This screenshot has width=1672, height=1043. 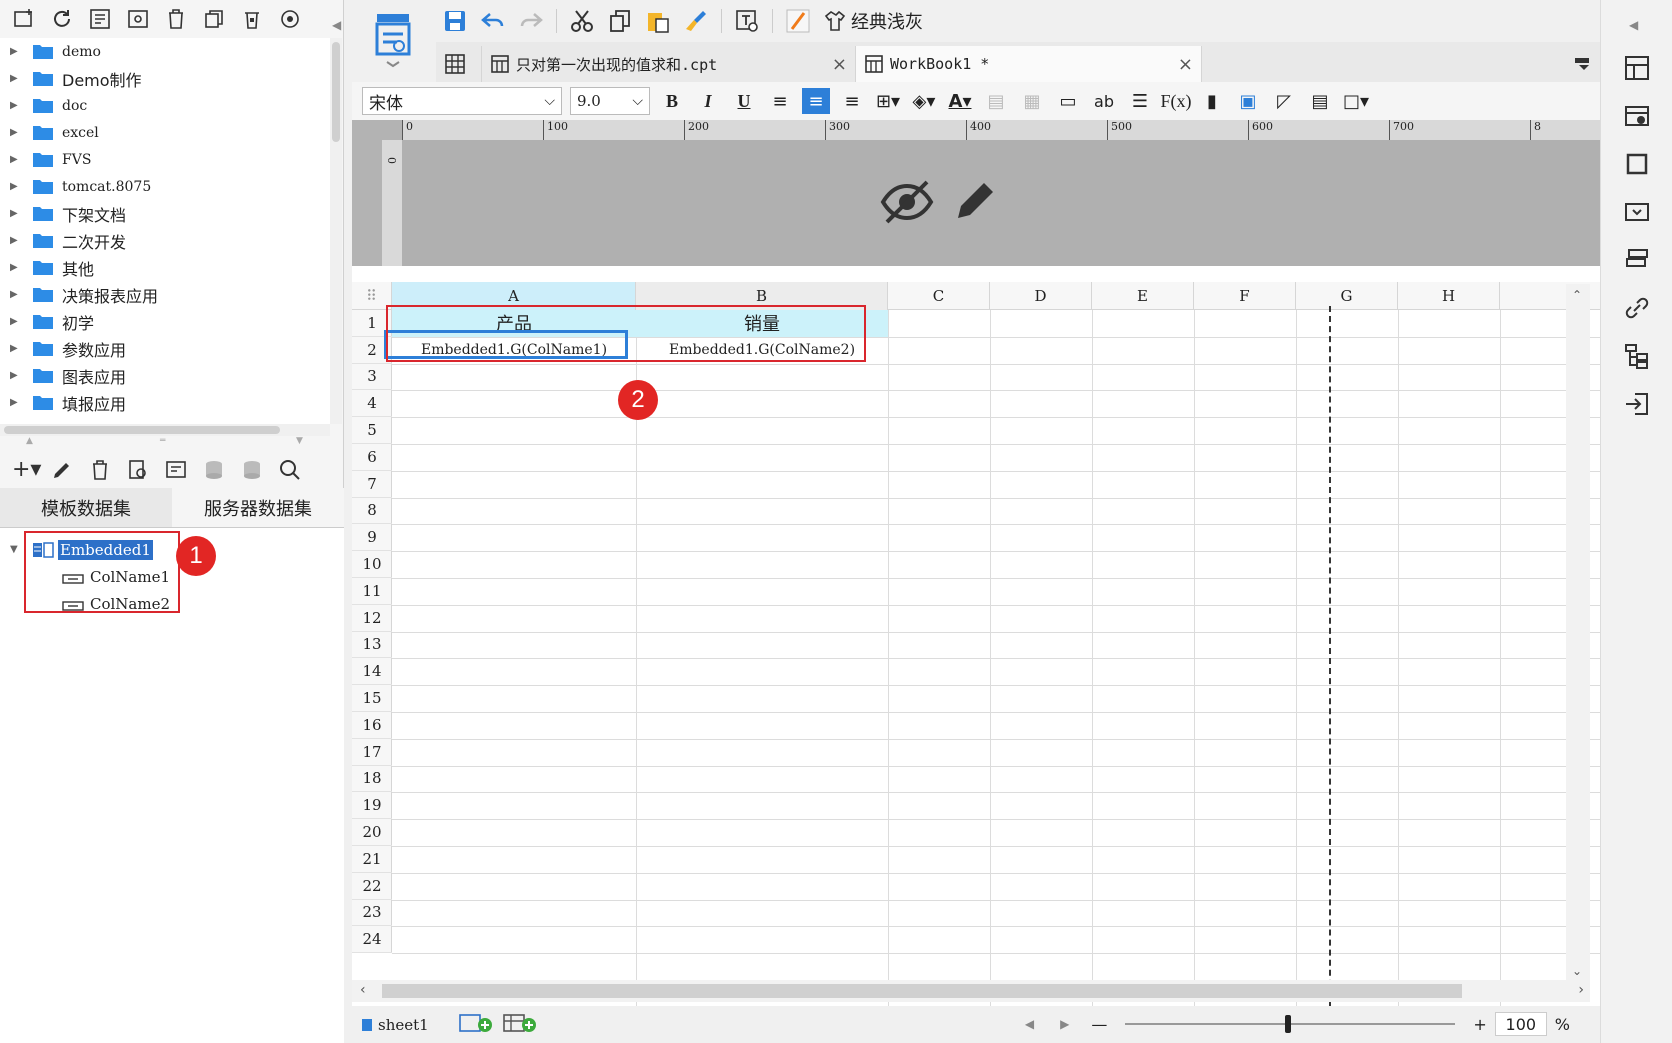 What do you see at coordinates (1320, 101) in the screenshot?
I see `subreport-icon: ▤` at bounding box center [1320, 101].